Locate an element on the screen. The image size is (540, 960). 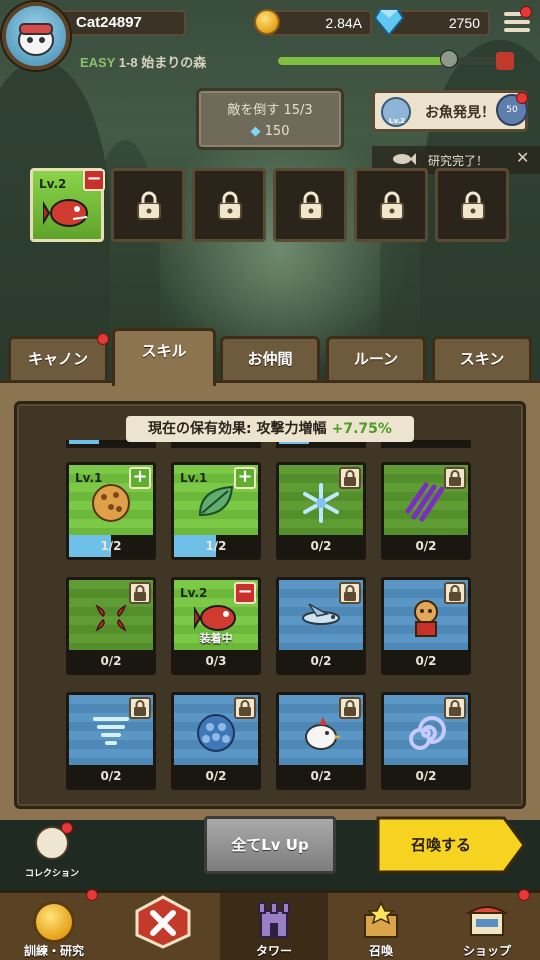
boss-icon is located at coordinates (505, 61).